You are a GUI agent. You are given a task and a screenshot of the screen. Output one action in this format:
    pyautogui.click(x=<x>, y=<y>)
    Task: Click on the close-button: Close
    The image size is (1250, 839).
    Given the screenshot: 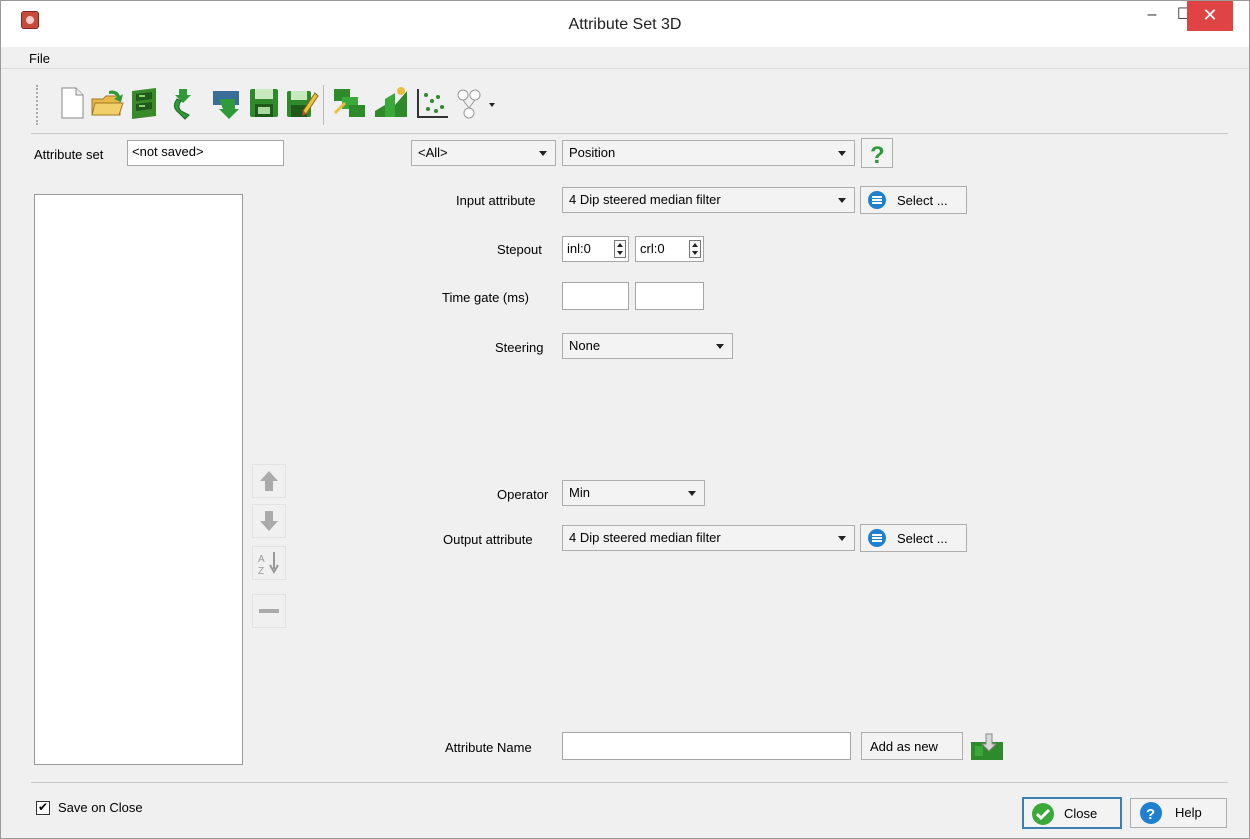 What is the action you would take?
    pyautogui.click(x=1072, y=813)
    